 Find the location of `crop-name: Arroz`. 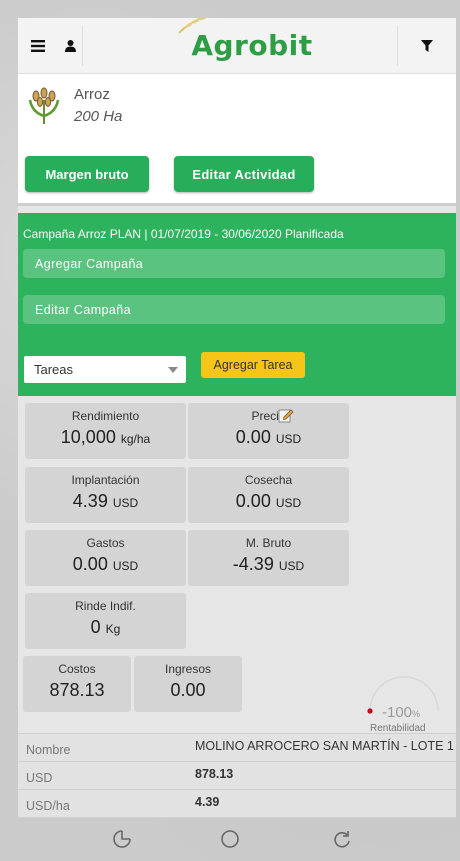

crop-name: Arroz is located at coordinates (92, 94).